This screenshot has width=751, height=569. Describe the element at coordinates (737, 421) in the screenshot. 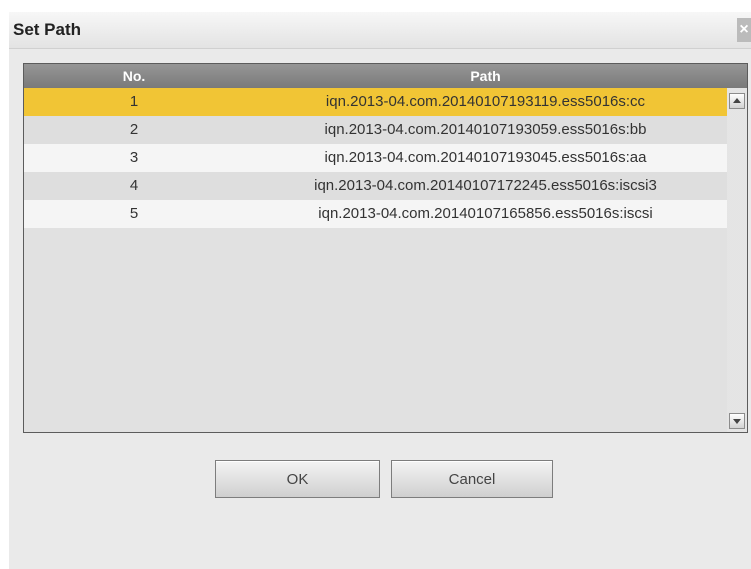

I see `scroll-down-arrow-icon` at that location.